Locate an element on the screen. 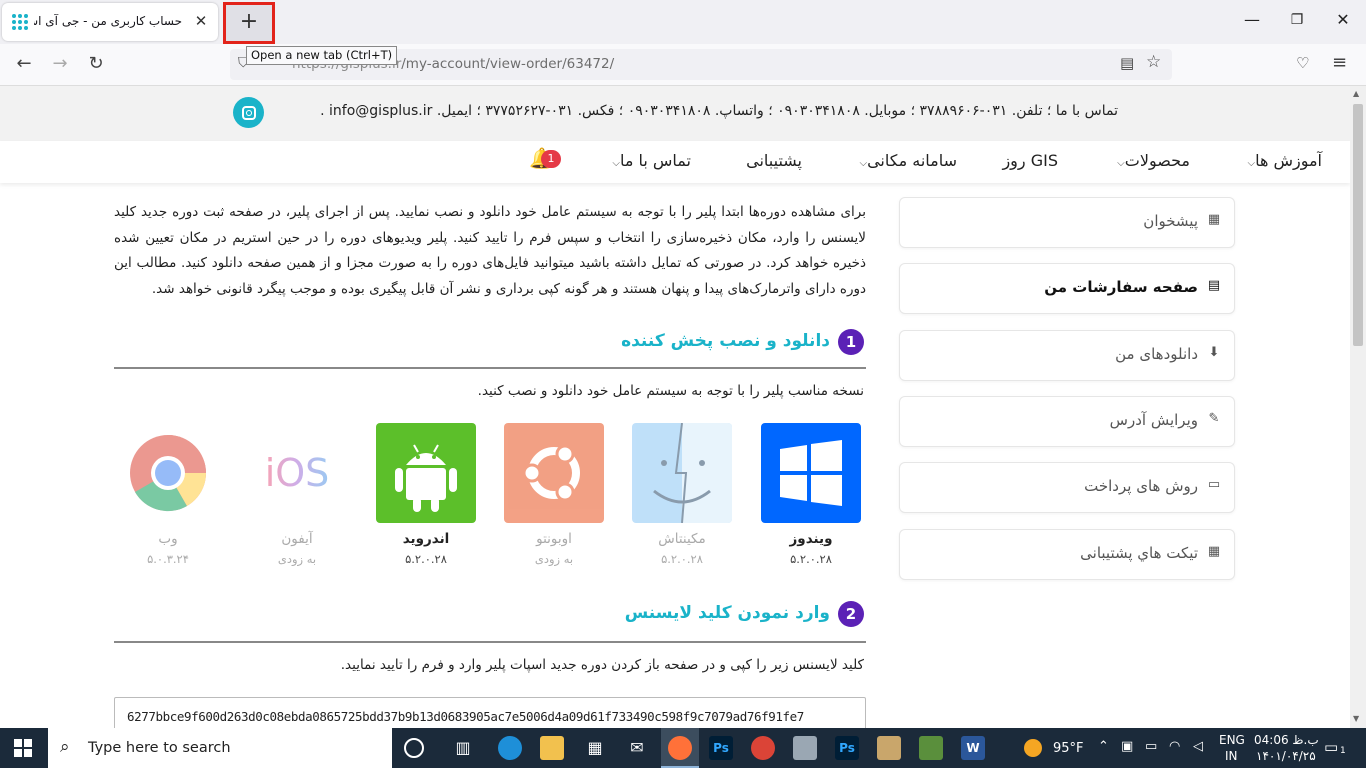 This screenshot has width=1366, height=768. file-explorer-icon is located at coordinates (552, 748).